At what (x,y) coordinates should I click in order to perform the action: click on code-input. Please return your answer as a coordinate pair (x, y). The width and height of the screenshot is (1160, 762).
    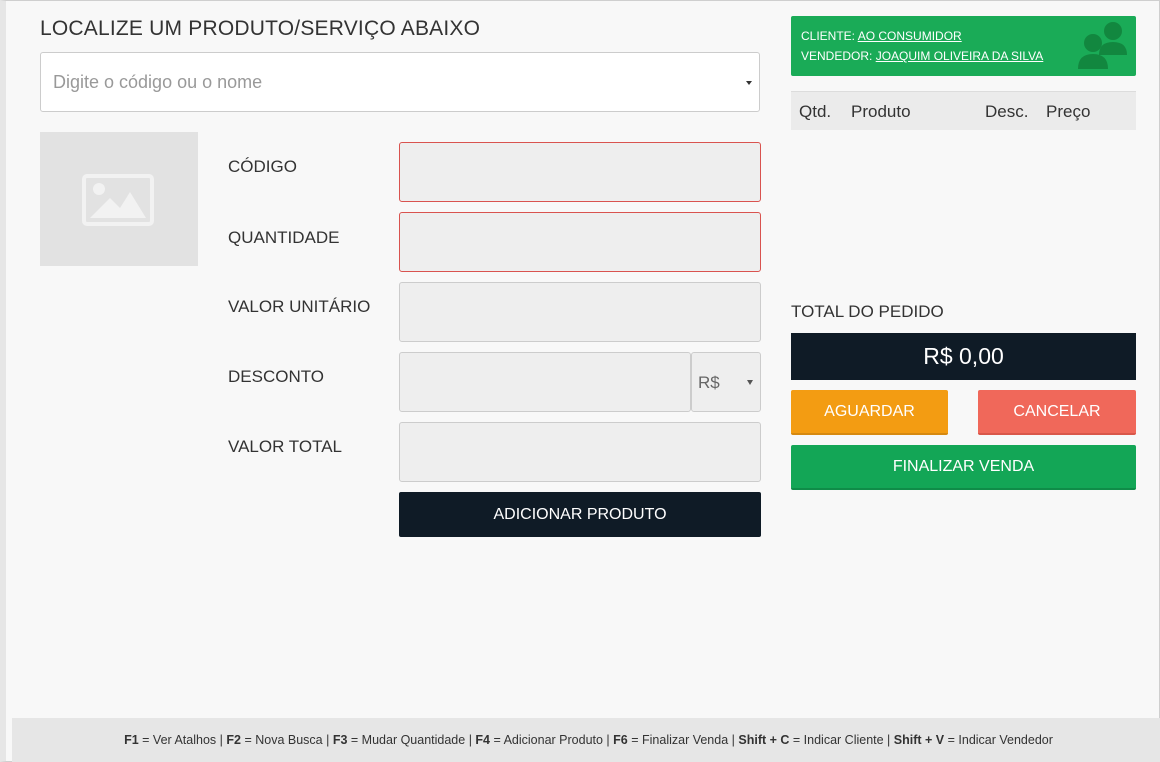
    Looking at the image, I should click on (580, 172).